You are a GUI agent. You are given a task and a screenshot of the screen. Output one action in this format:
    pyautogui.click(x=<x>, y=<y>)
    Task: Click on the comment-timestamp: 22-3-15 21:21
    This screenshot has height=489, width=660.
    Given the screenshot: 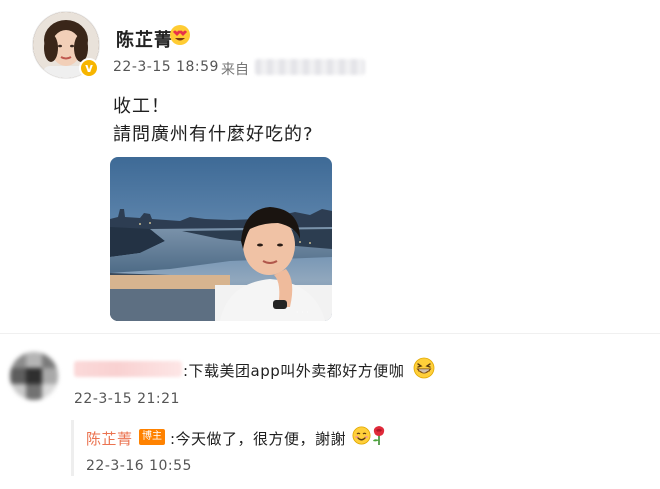 What is the action you would take?
    pyautogui.click(x=127, y=399)
    